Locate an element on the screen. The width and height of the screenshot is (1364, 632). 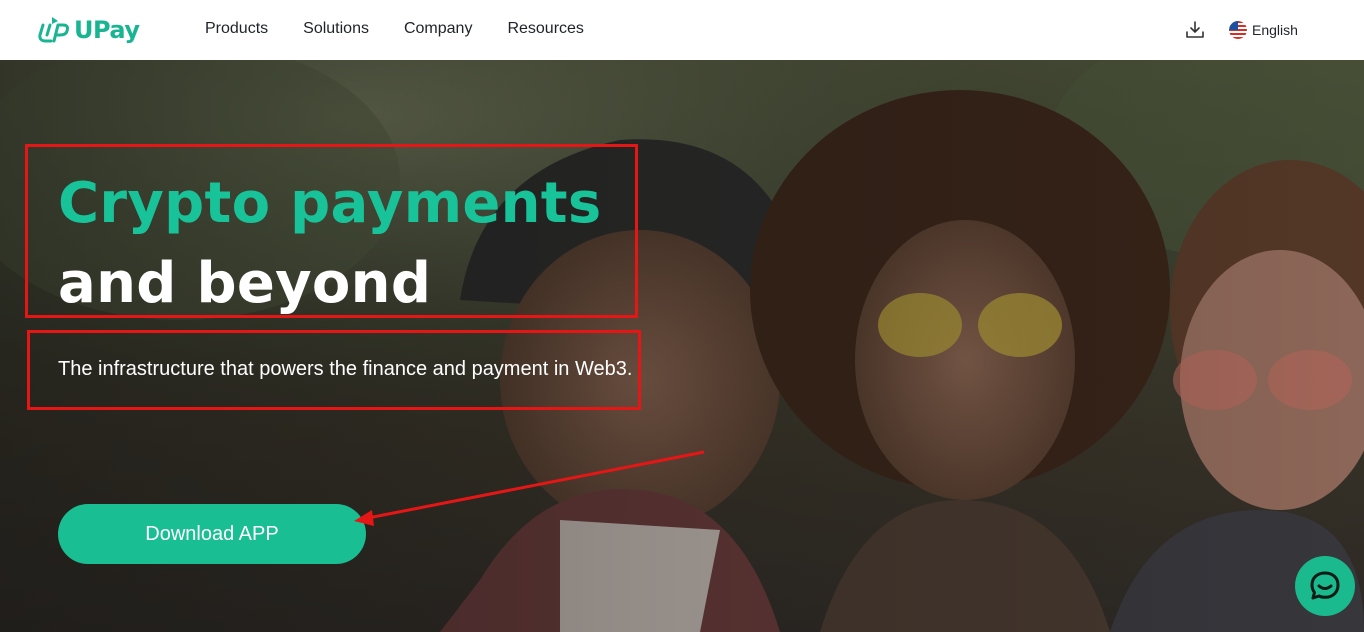
brand-name: UPay is located at coordinates (107, 30).